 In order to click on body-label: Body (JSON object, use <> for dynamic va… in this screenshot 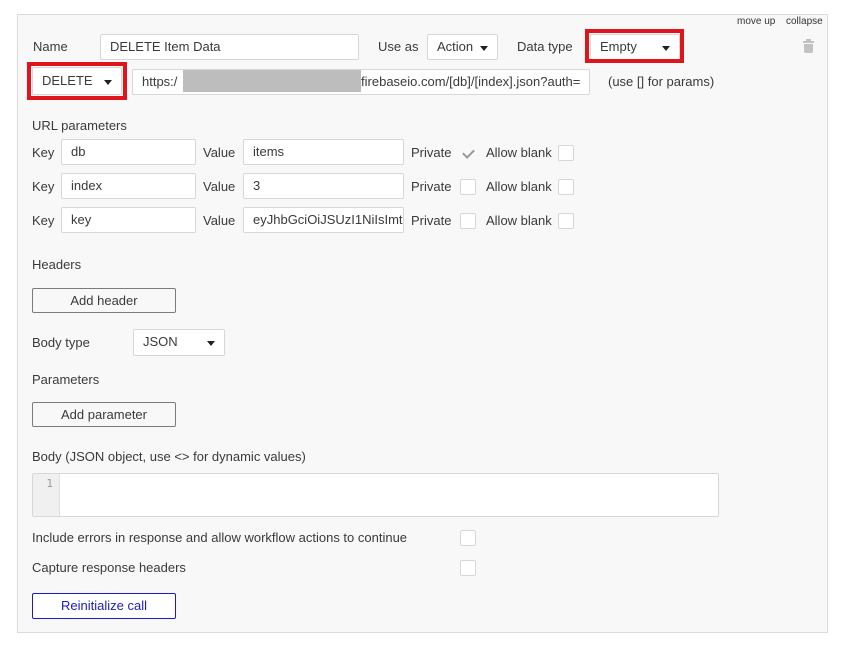, I will do `click(169, 456)`.